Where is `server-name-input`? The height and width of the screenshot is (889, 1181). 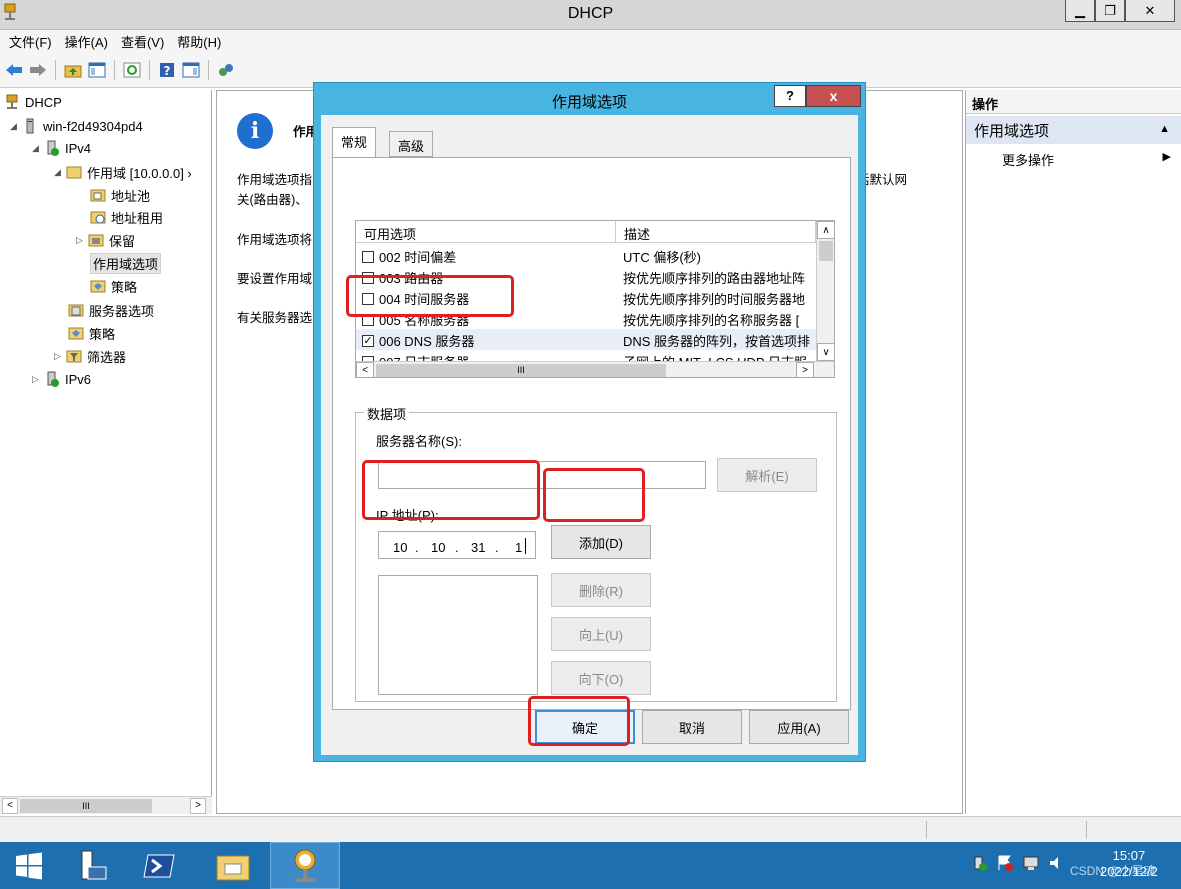 server-name-input is located at coordinates (542, 475).